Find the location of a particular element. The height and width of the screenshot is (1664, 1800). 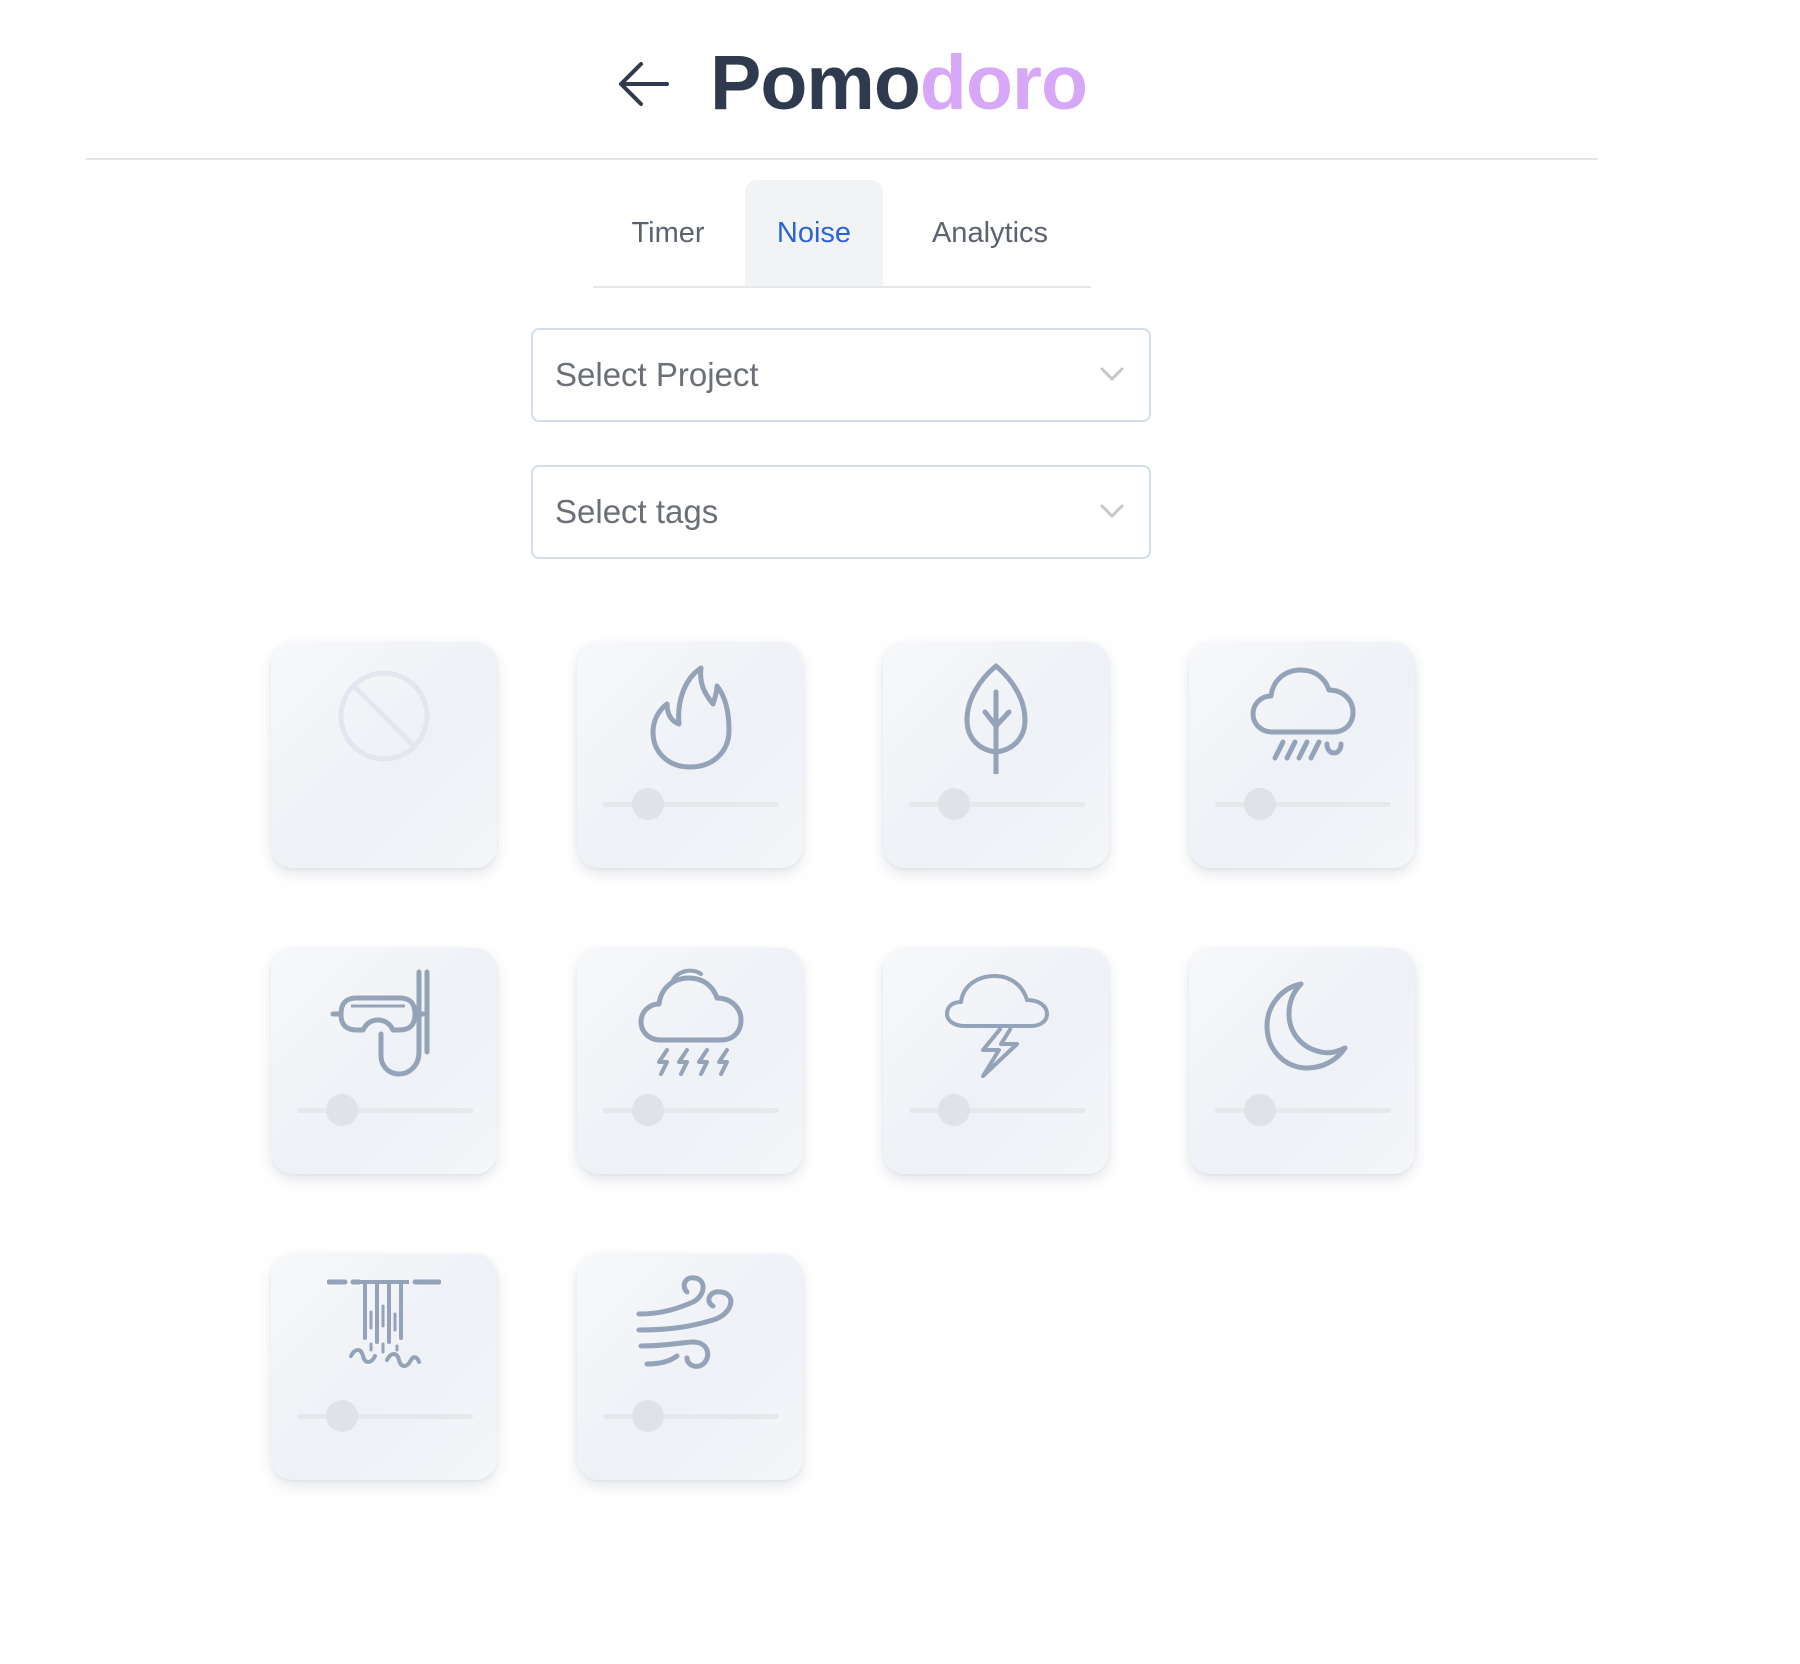

title-main: Pomo is located at coordinates (815, 83).